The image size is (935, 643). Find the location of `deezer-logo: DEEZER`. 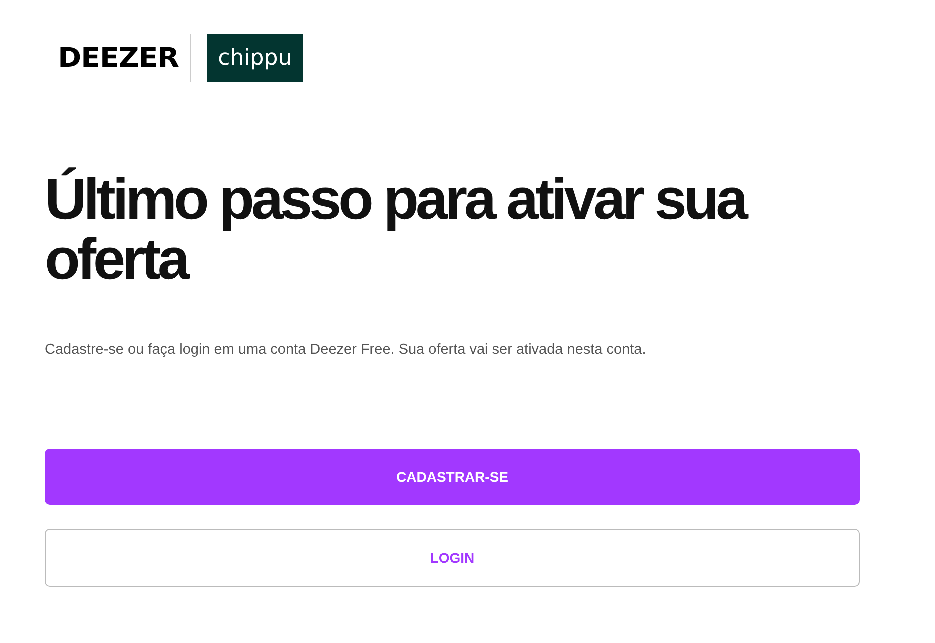

deezer-logo: DEEZER is located at coordinates (118, 58).